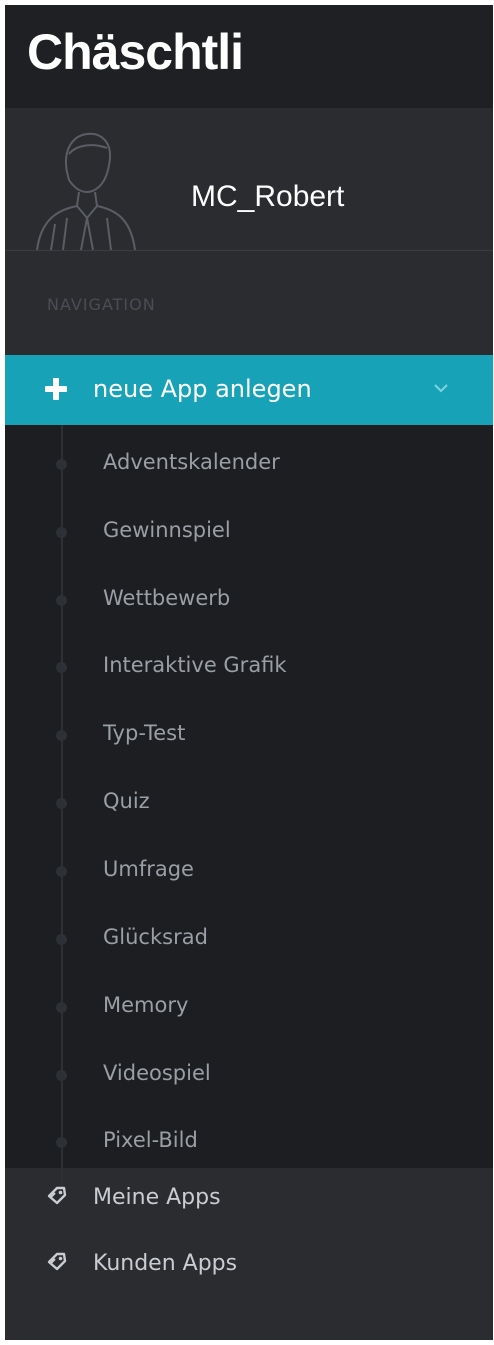  I want to click on submenu-item-label: Typ-Test, so click(144, 733).